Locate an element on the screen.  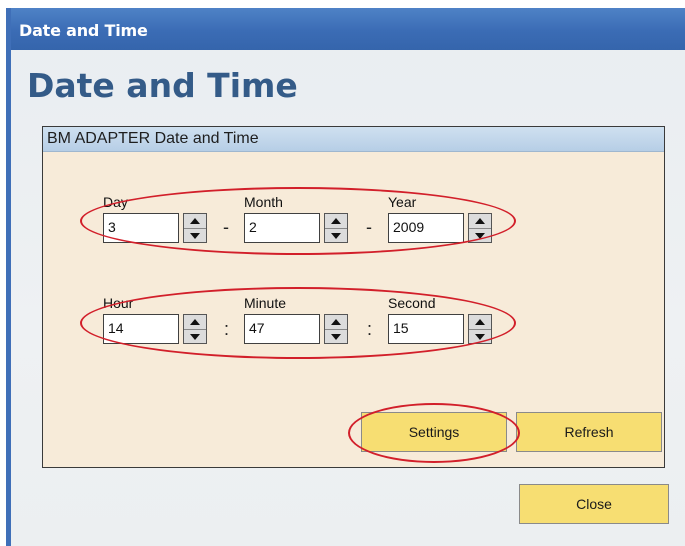
second-label: Second is located at coordinates (412, 303).